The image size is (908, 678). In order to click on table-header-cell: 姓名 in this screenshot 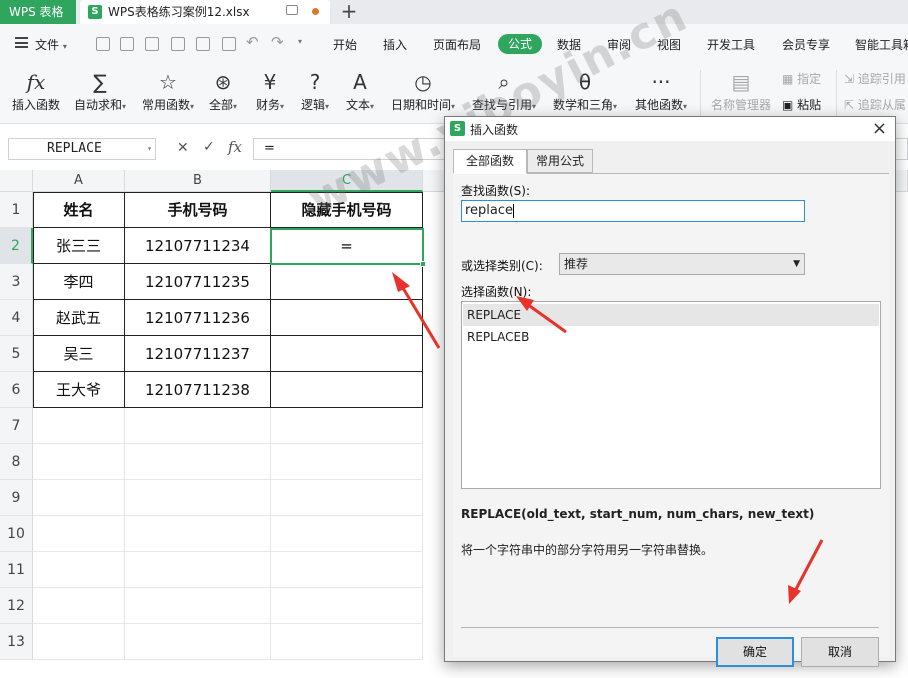, I will do `click(79, 210)`.